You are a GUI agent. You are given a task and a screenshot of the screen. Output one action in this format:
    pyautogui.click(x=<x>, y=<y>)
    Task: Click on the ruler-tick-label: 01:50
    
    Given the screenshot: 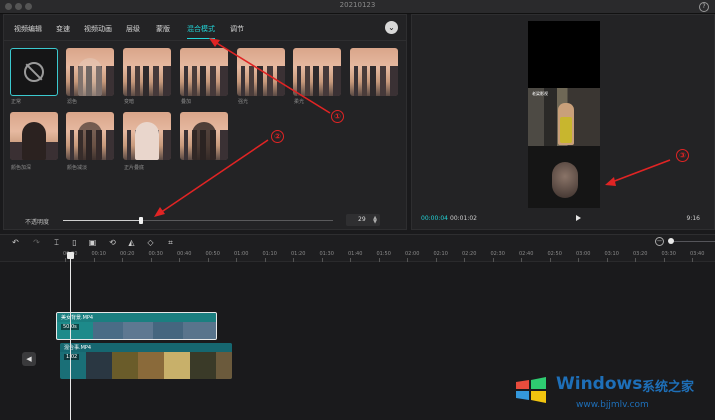 What is the action you would take?
    pyautogui.click(x=383, y=254)
    